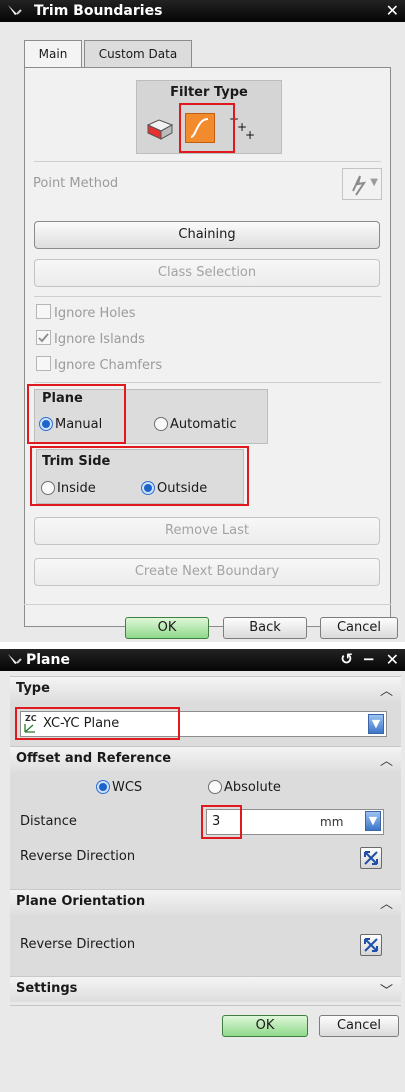  Describe the element at coordinates (33, 688) in the screenshot. I see `type-section-label: Type` at that location.